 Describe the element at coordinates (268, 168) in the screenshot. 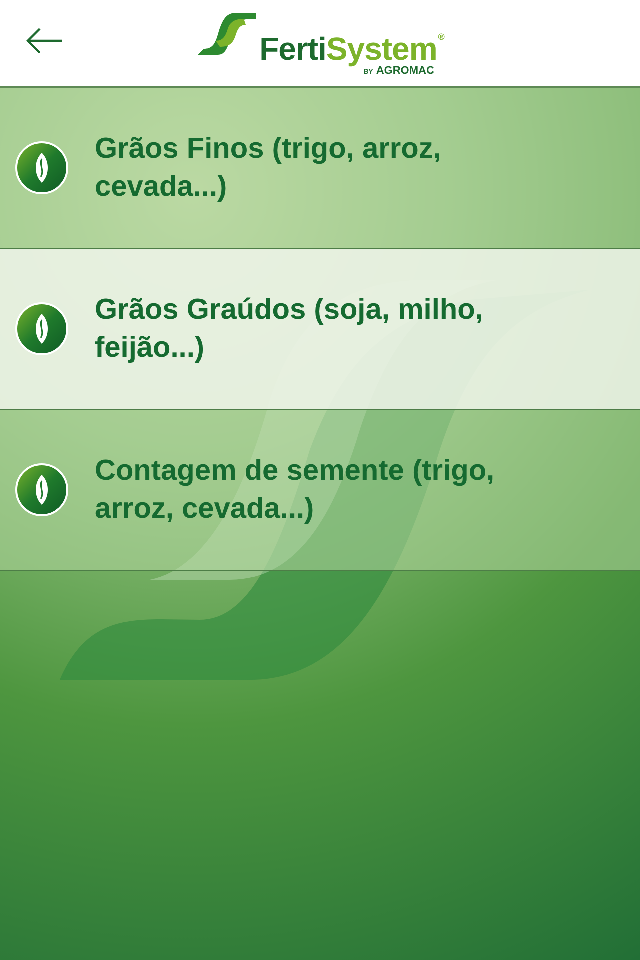

I see `category-label: Grãos Finos (trigo, arroz, cevada...)` at that location.